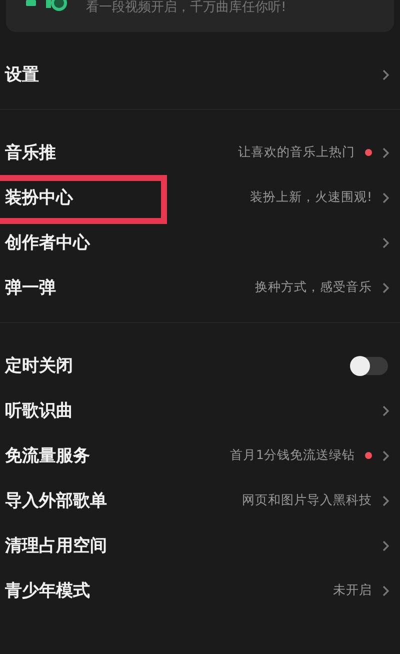 This screenshot has height=654, width=400. I want to click on menu-item: 音乐推 让喜欢的音乐上热门, so click(200, 152).